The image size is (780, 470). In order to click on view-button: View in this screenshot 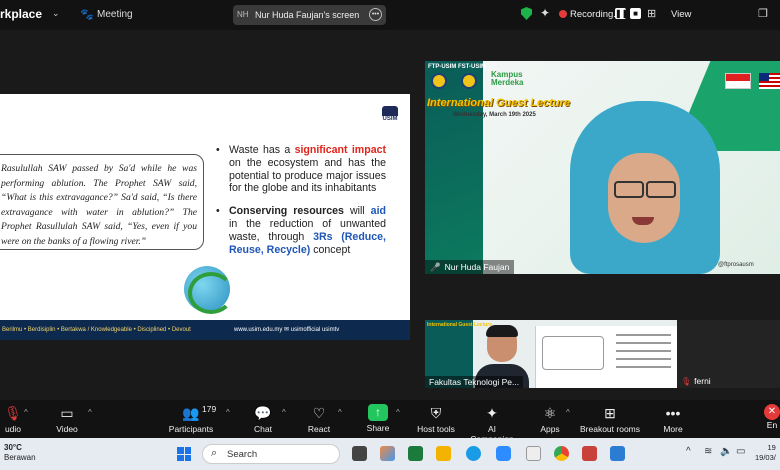, I will do `click(681, 14)`.